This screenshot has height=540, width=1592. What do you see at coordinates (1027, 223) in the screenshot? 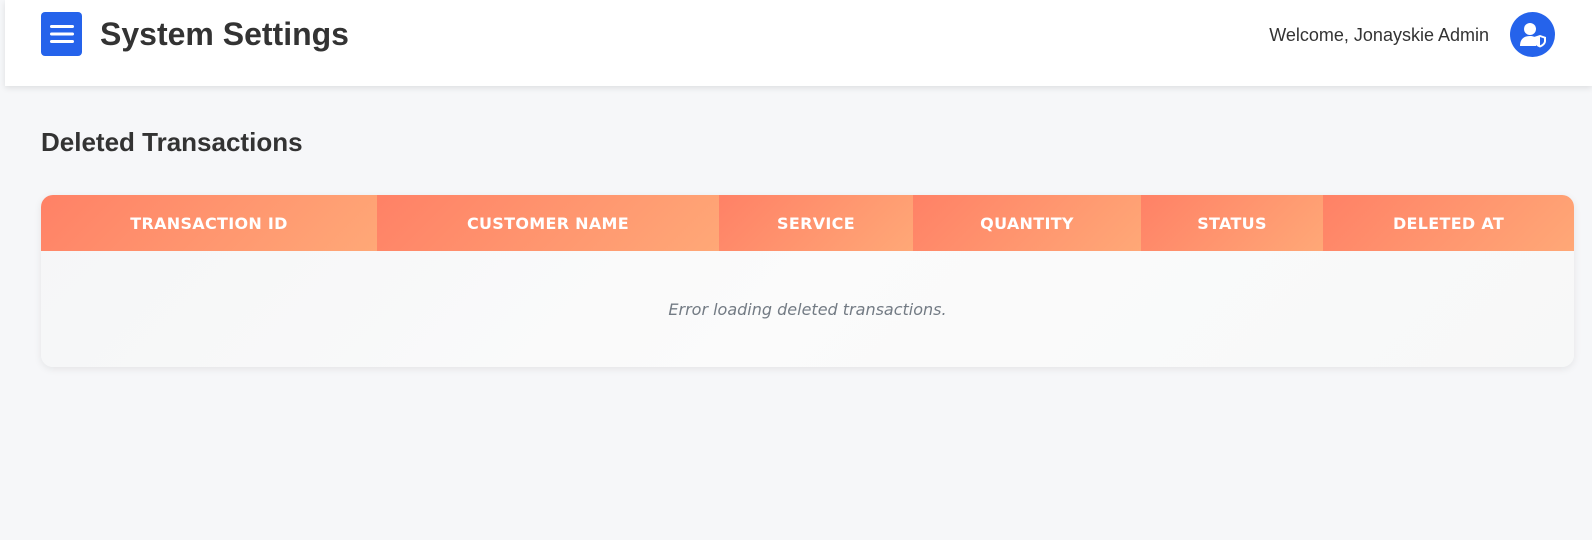
I see `column-header-quantity: QUANTITY` at bounding box center [1027, 223].